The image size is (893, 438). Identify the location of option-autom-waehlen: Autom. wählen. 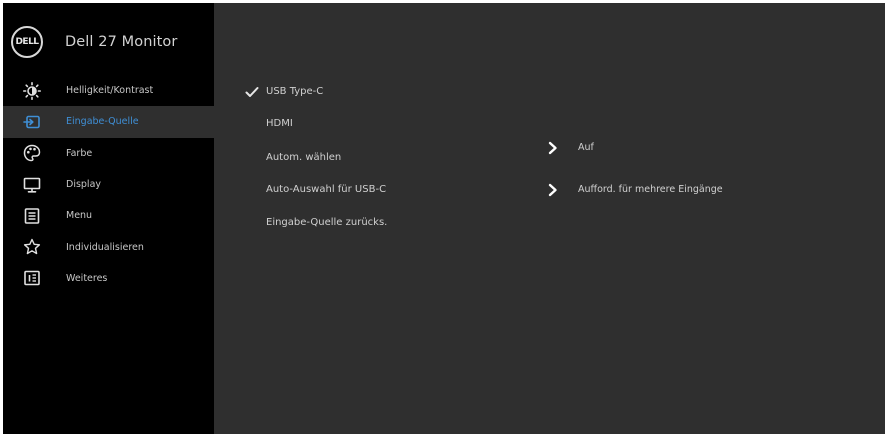
(303, 157).